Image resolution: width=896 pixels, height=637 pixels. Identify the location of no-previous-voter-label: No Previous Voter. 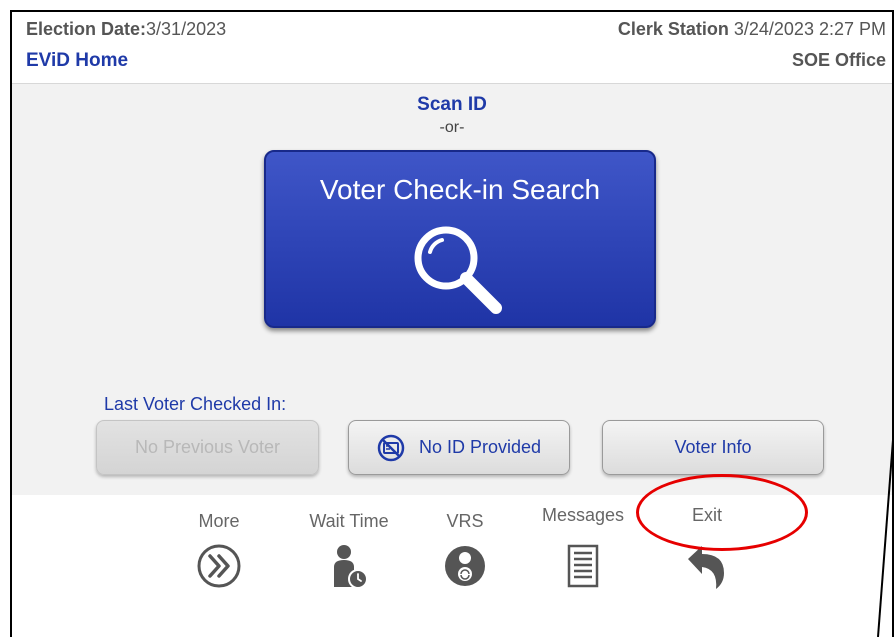
(207, 447).